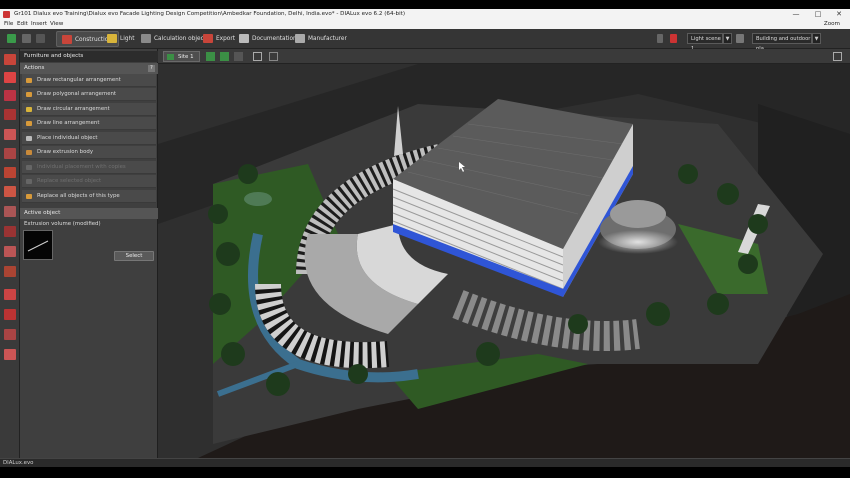 The image size is (850, 478). What do you see at coordinates (67, 39) in the screenshot?
I see `construction-icon` at bounding box center [67, 39].